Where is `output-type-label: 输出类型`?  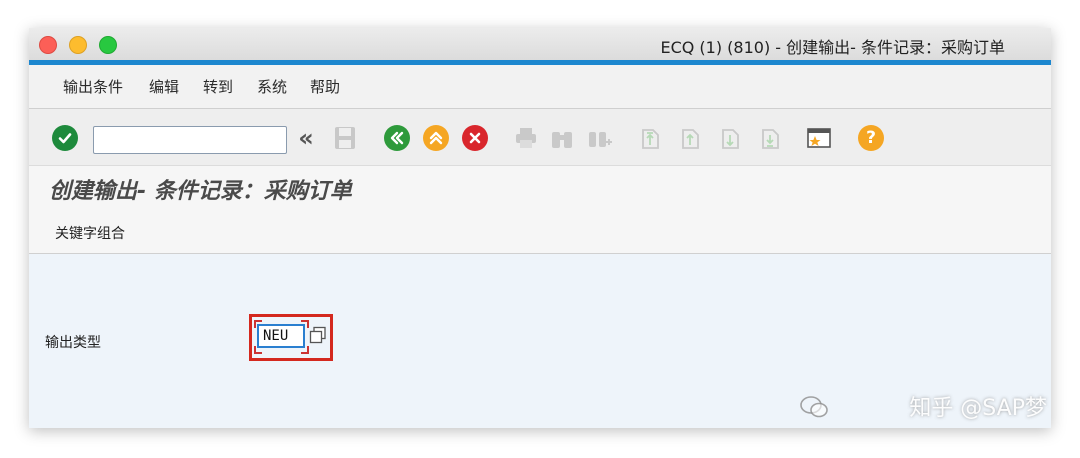 output-type-label: 输出类型 is located at coordinates (73, 343).